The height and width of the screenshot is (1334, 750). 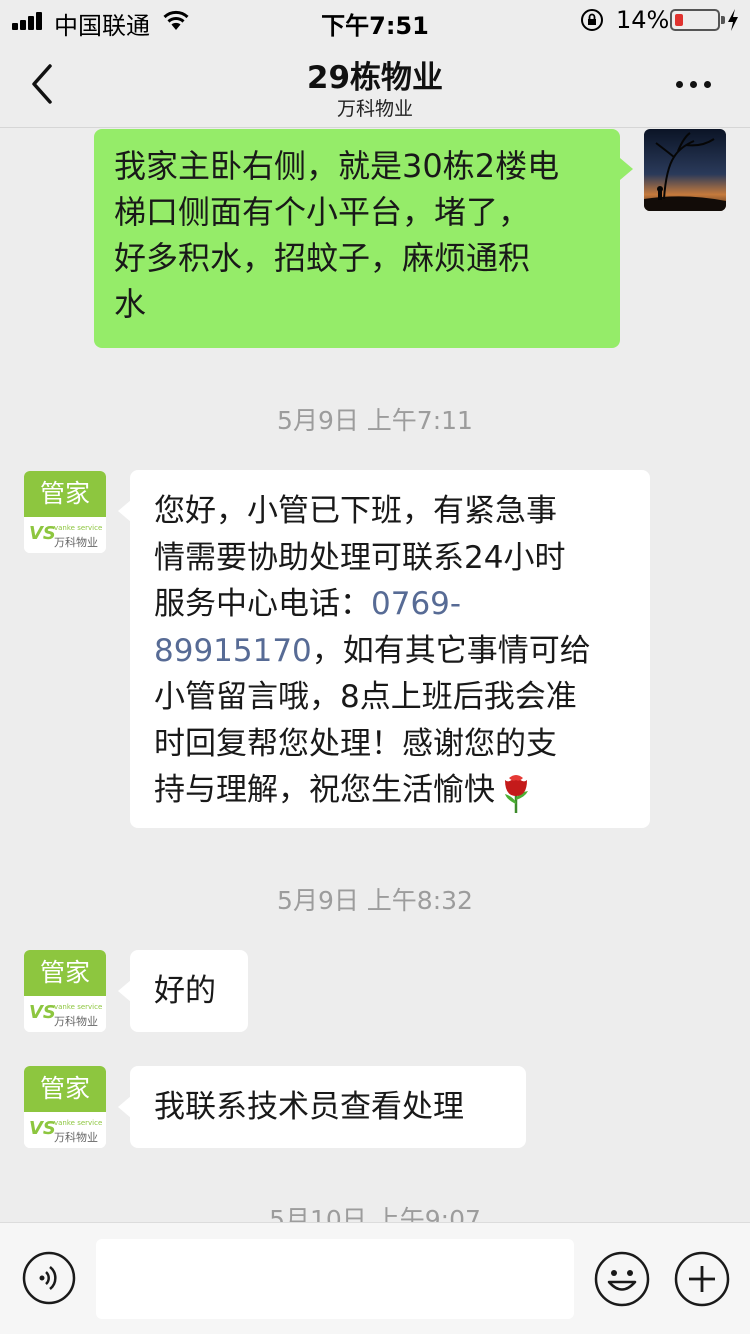 I want to click on message-line: 情需要协助处理可联系24小时, so click(x=360, y=557).